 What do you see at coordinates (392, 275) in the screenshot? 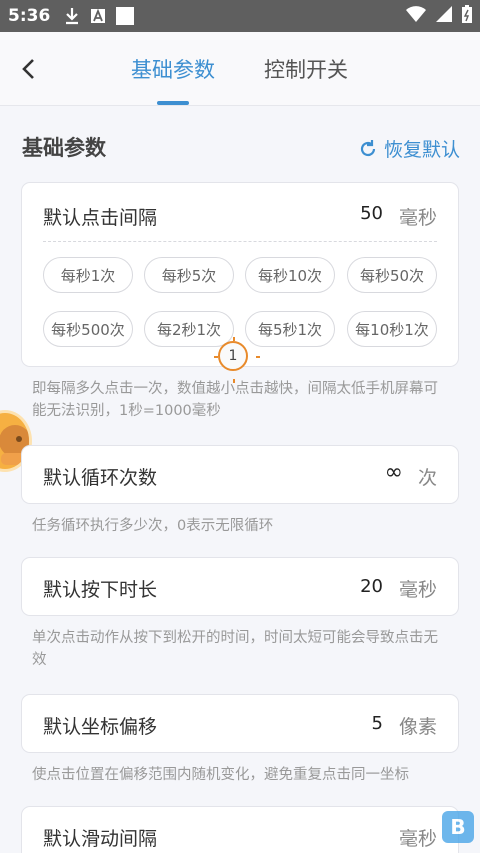
I see `preset-chip: 每秒50次` at bounding box center [392, 275].